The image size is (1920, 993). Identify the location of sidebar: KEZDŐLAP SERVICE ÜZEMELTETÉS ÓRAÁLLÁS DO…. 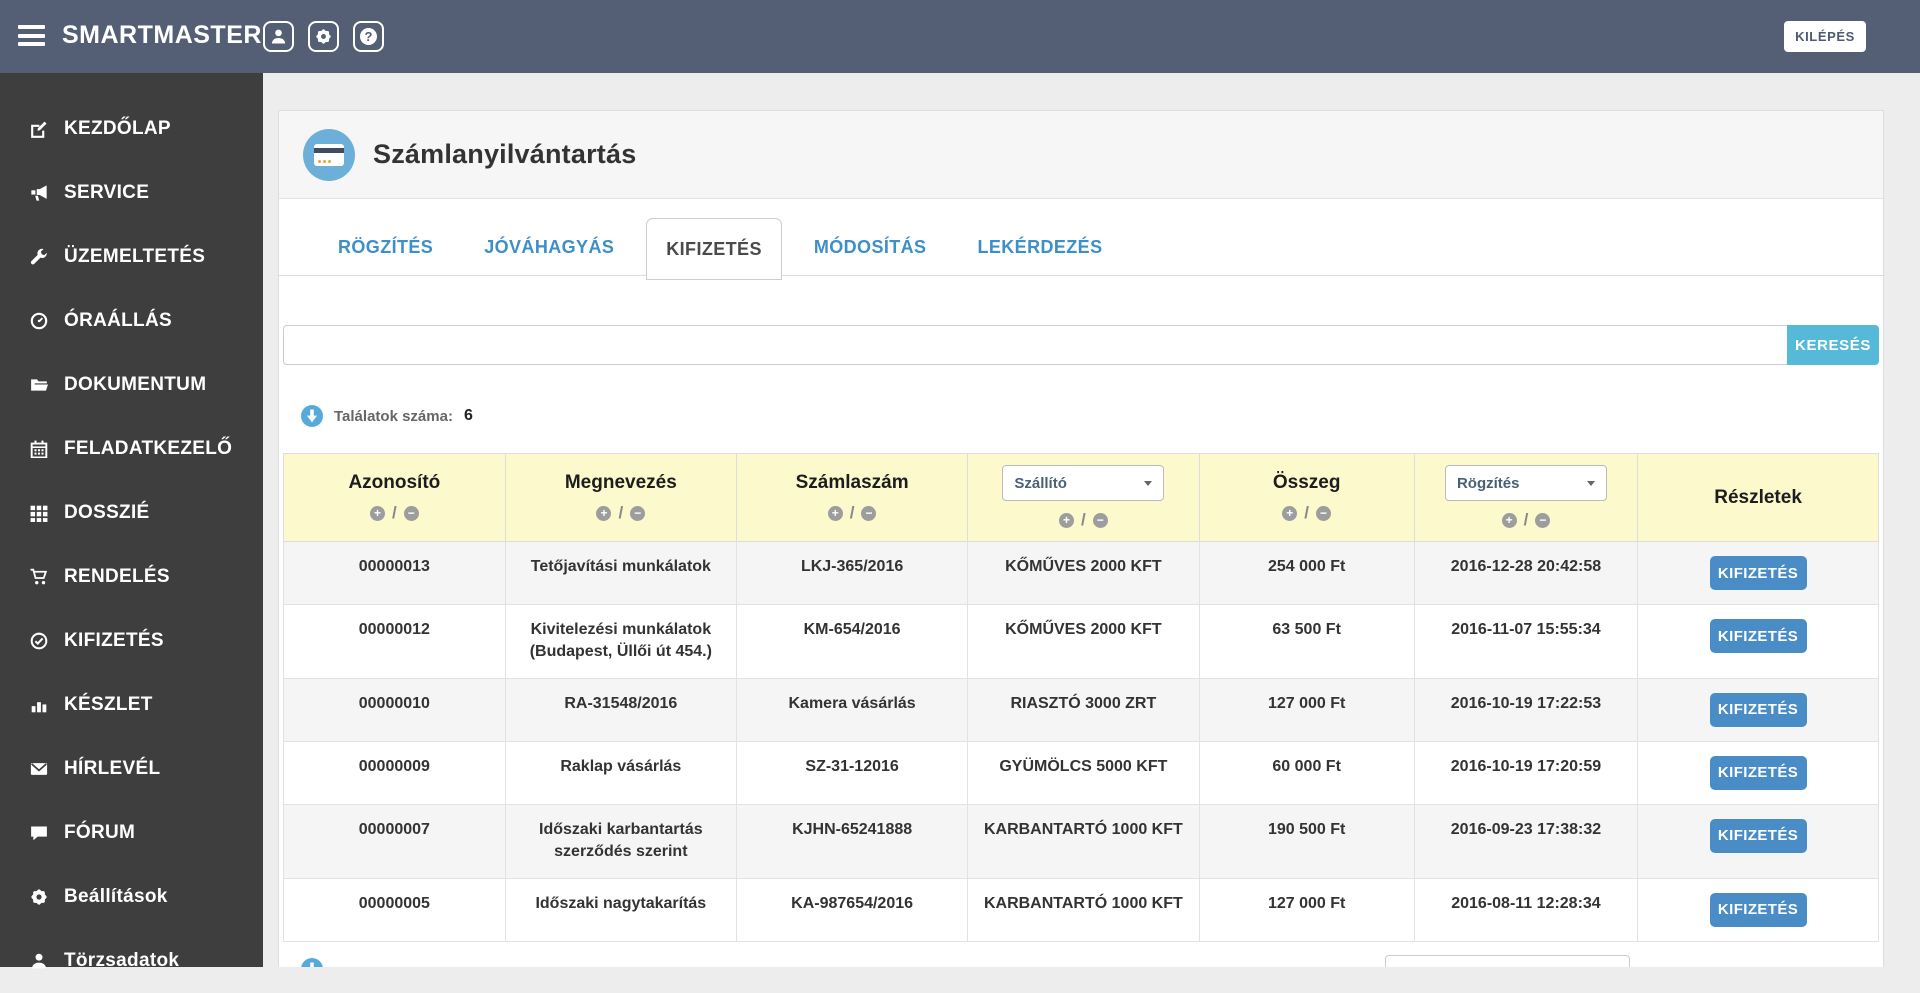
(131, 522).